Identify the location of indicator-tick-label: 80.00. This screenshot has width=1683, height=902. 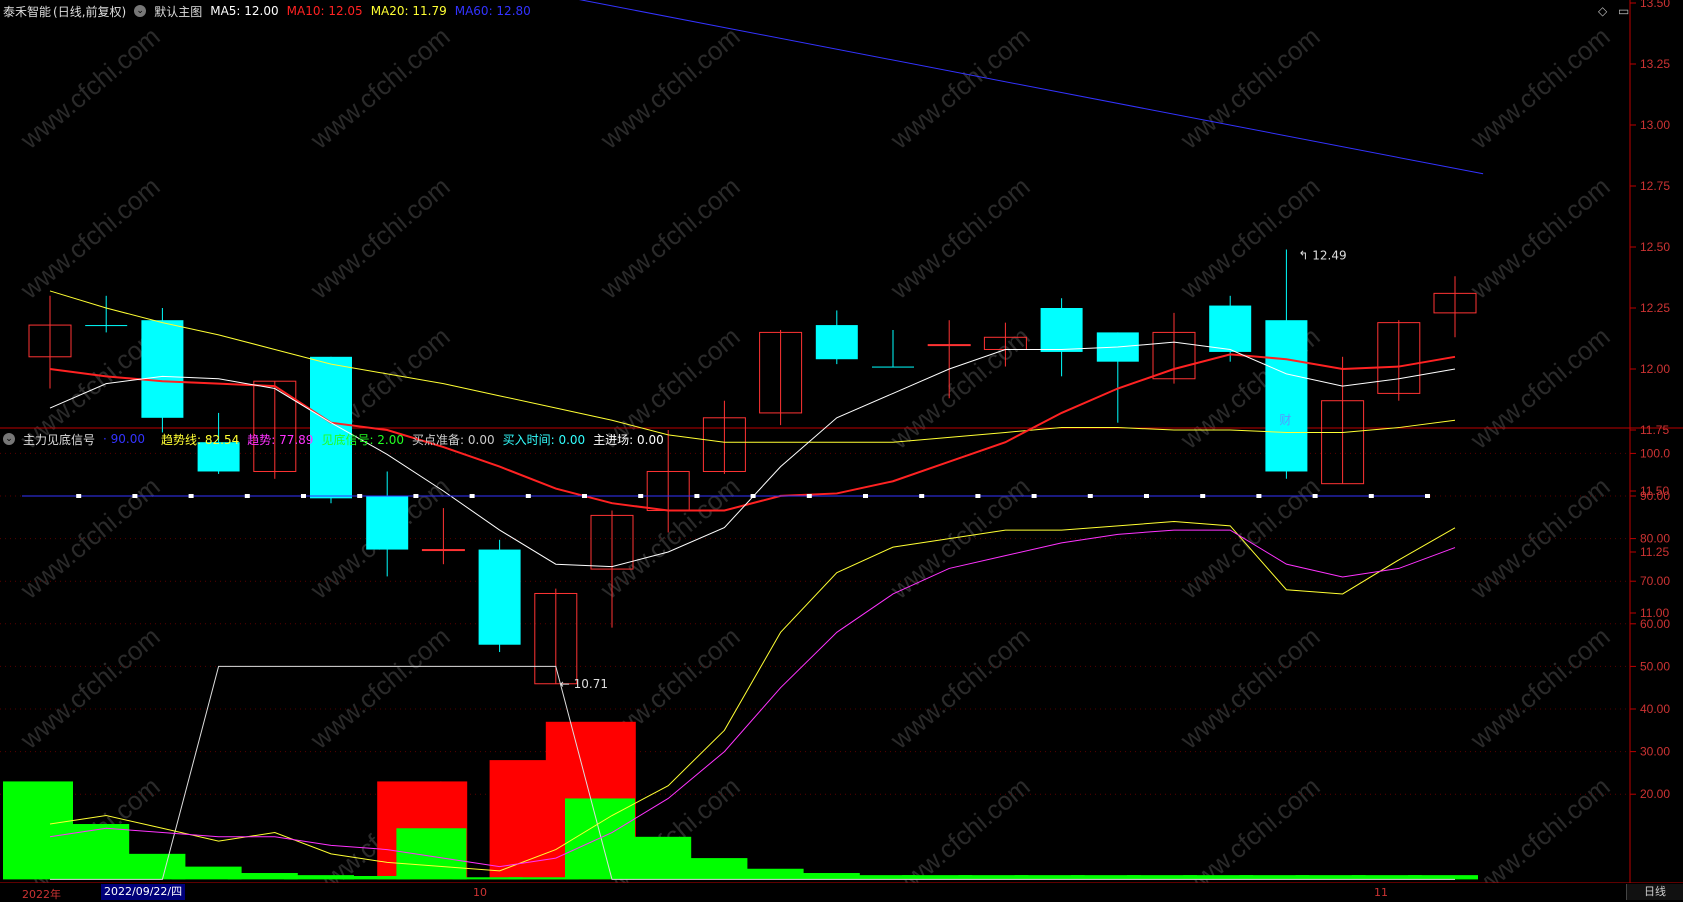
(1655, 539).